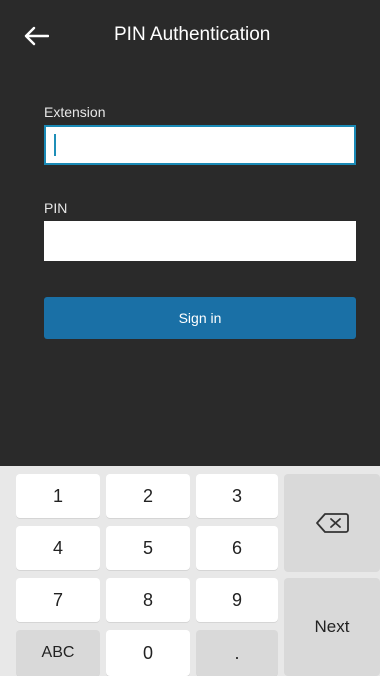  I want to click on extension-label: Extension, so click(75, 112).